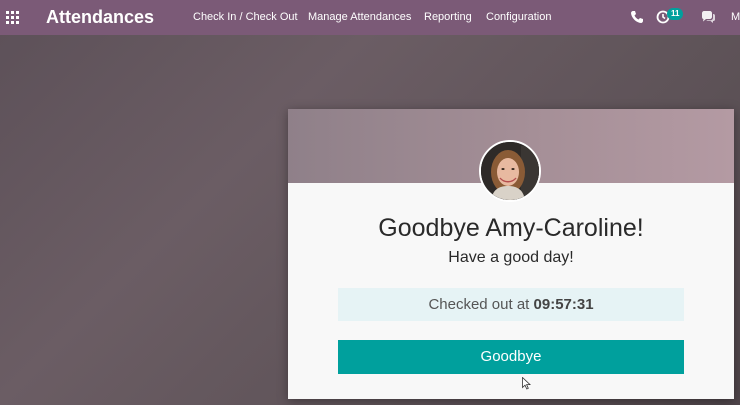 The height and width of the screenshot is (405, 740). What do you see at coordinates (511, 228) in the screenshot?
I see `goodbye-heading: Goodbye Amy-Caroline!` at bounding box center [511, 228].